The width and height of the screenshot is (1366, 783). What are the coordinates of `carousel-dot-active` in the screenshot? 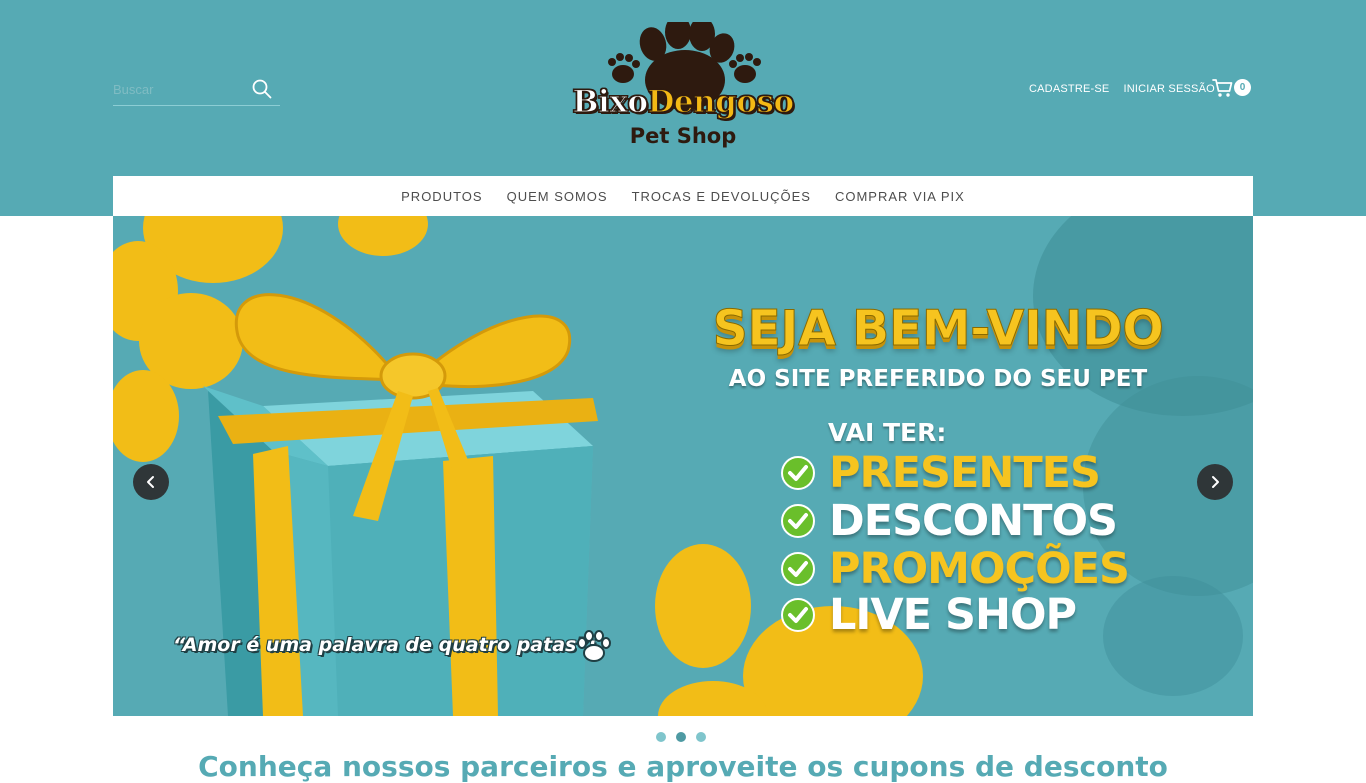 It's located at (681, 737).